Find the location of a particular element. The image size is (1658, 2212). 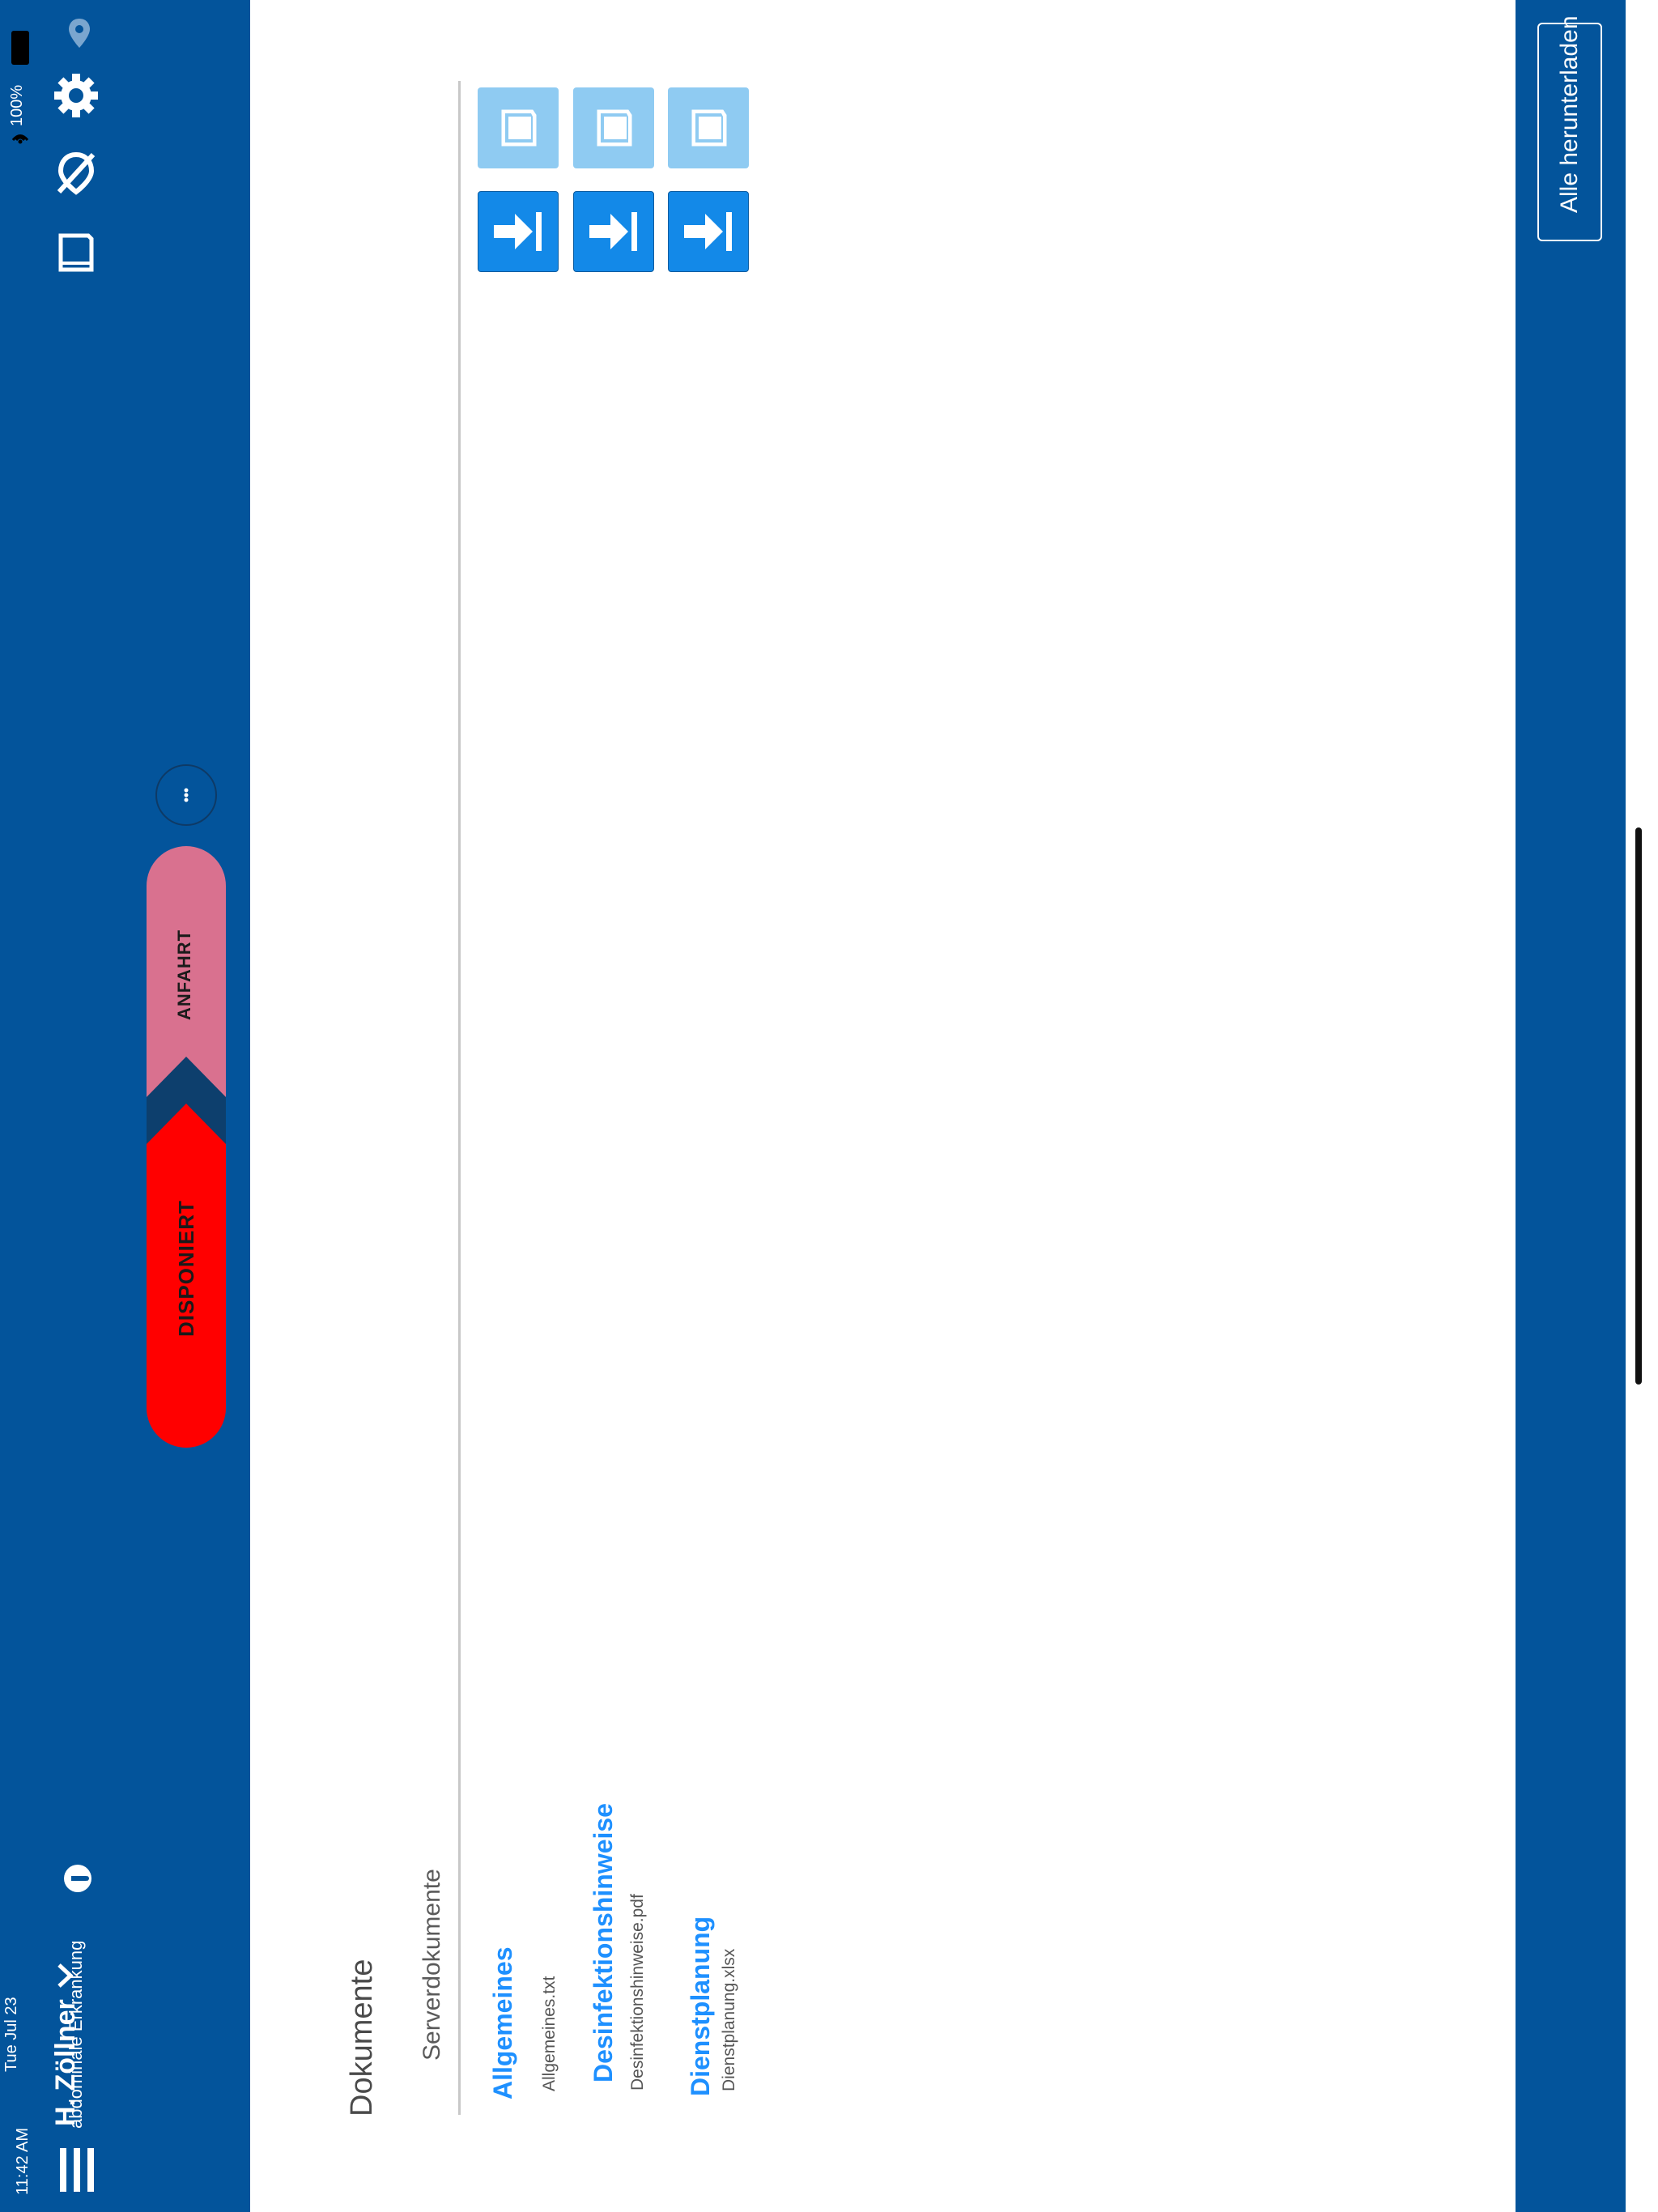

status-time: 11:42 AM is located at coordinates (23, 2161).